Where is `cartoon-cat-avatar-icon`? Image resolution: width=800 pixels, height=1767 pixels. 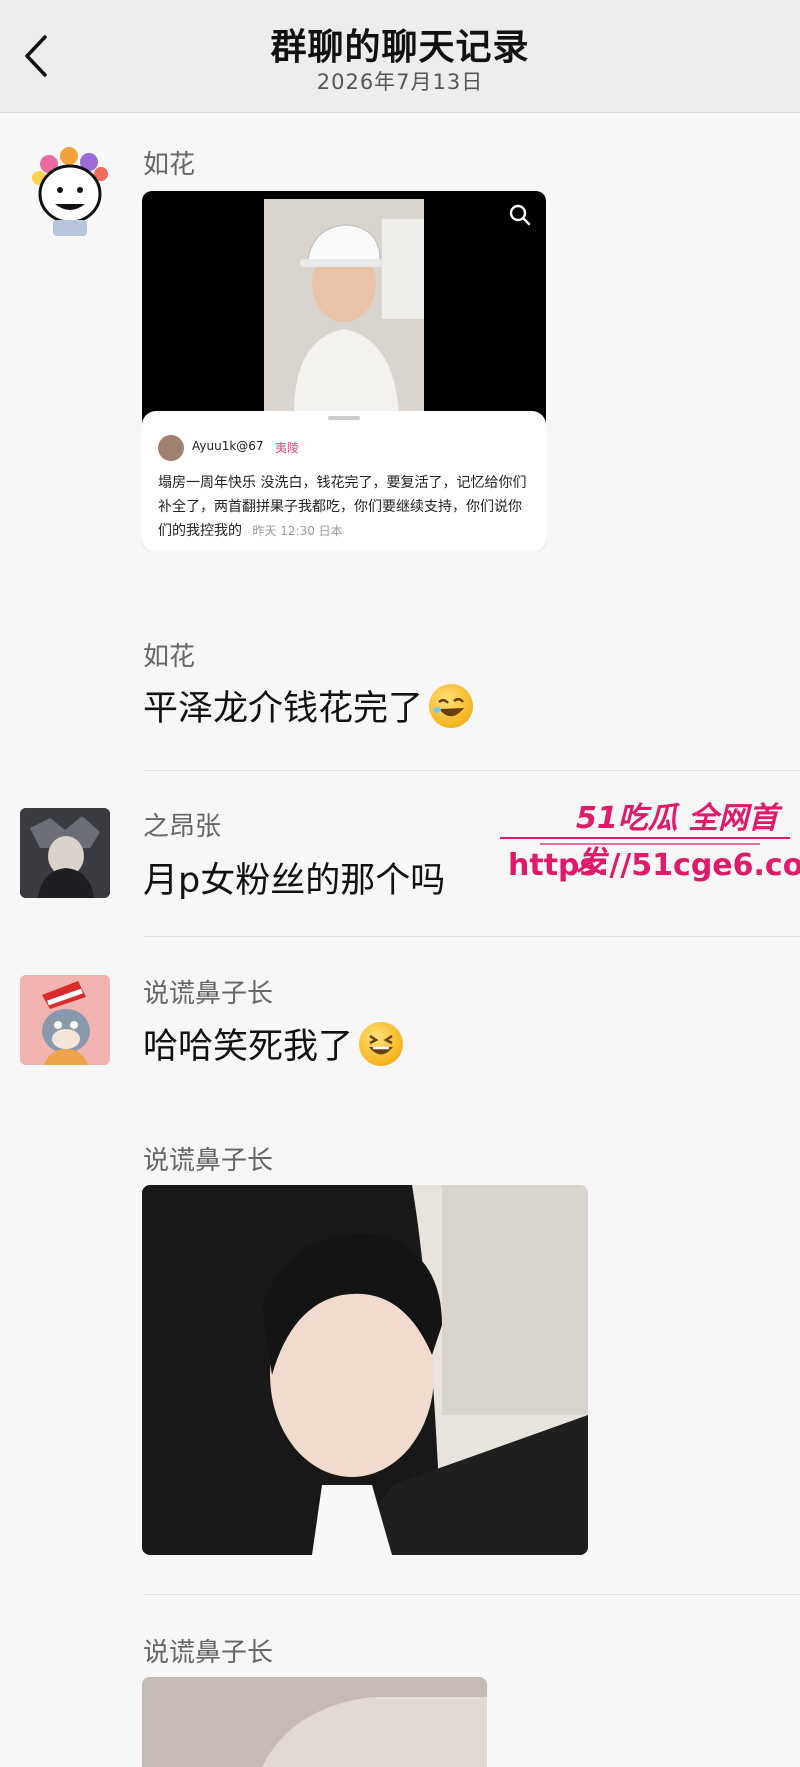
cartoon-cat-avatar-icon is located at coordinates (65, 1020).